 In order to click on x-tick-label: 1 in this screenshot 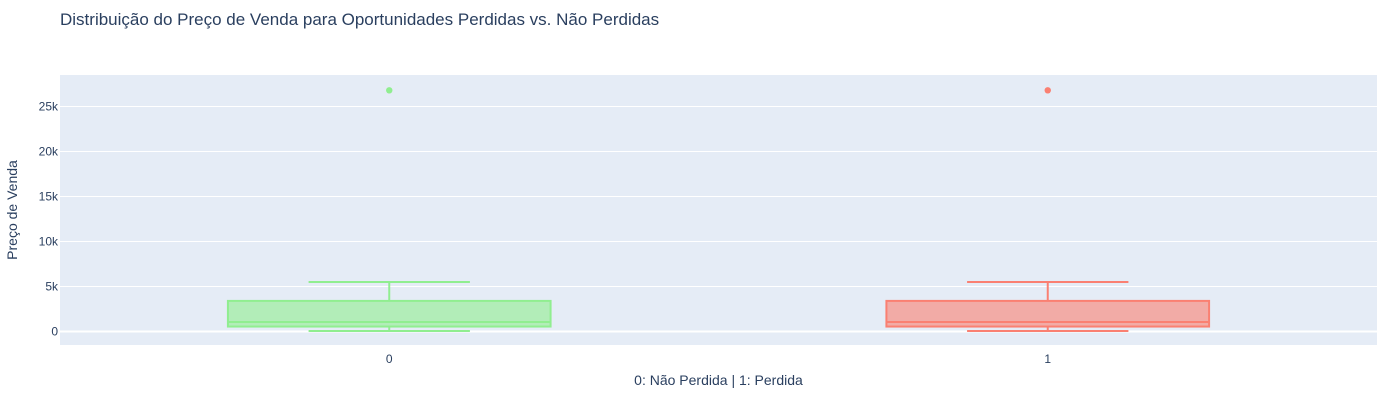, I will do `click(1047, 359)`.